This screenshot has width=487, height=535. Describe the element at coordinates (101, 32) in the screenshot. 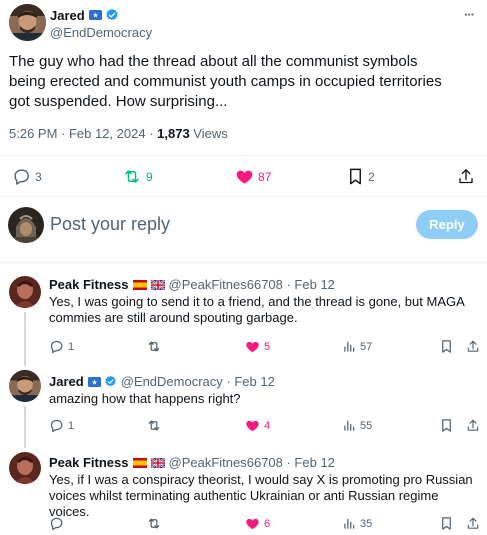

I see `main-handle: @EndDemocracy` at that location.